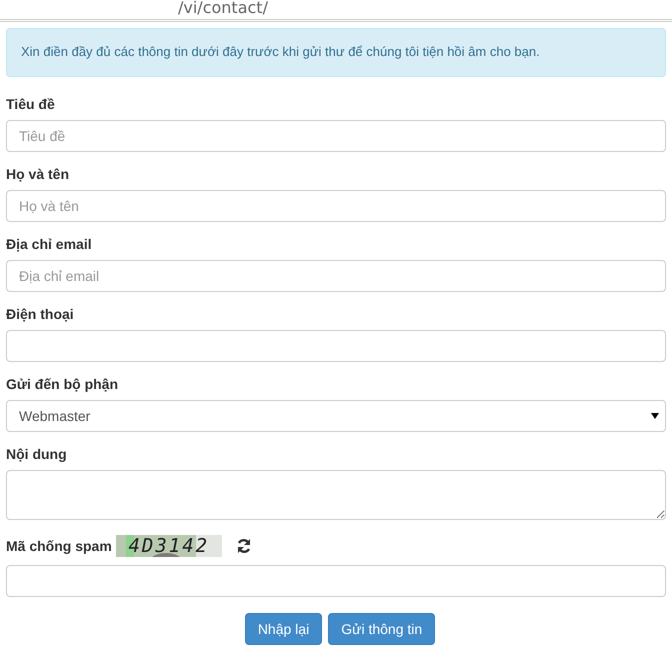 The image size is (672, 649). Describe the element at coordinates (382, 629) in the screenshot. I see `form-button: Gửi thông tin` at that location.